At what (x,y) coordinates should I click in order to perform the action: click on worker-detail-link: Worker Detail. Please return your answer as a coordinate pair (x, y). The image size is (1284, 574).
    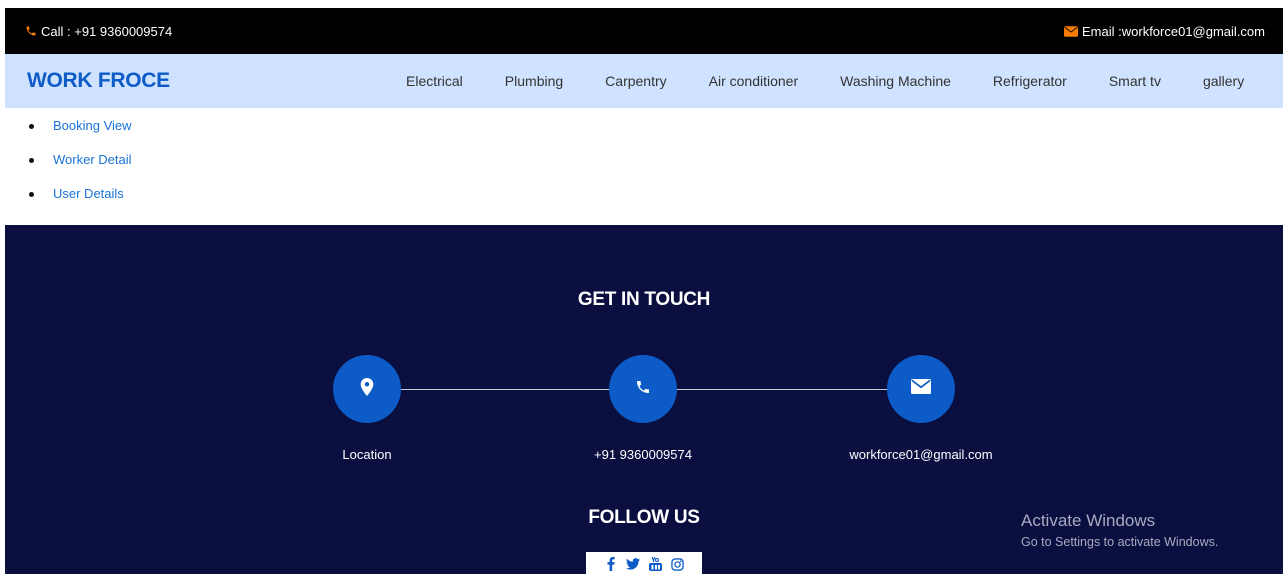
    Looking at the image, I should click on (92, 159).